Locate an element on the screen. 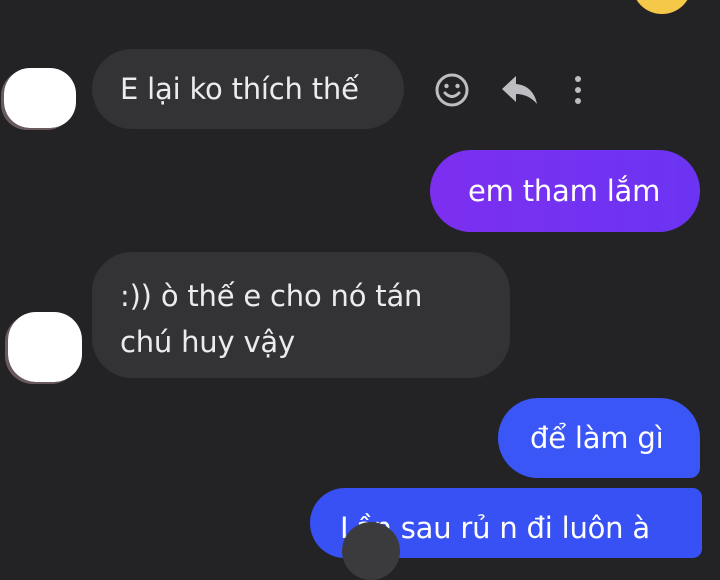 The image size is (720, 580). message-text: để làm gì is located at coordinates (597, 438).